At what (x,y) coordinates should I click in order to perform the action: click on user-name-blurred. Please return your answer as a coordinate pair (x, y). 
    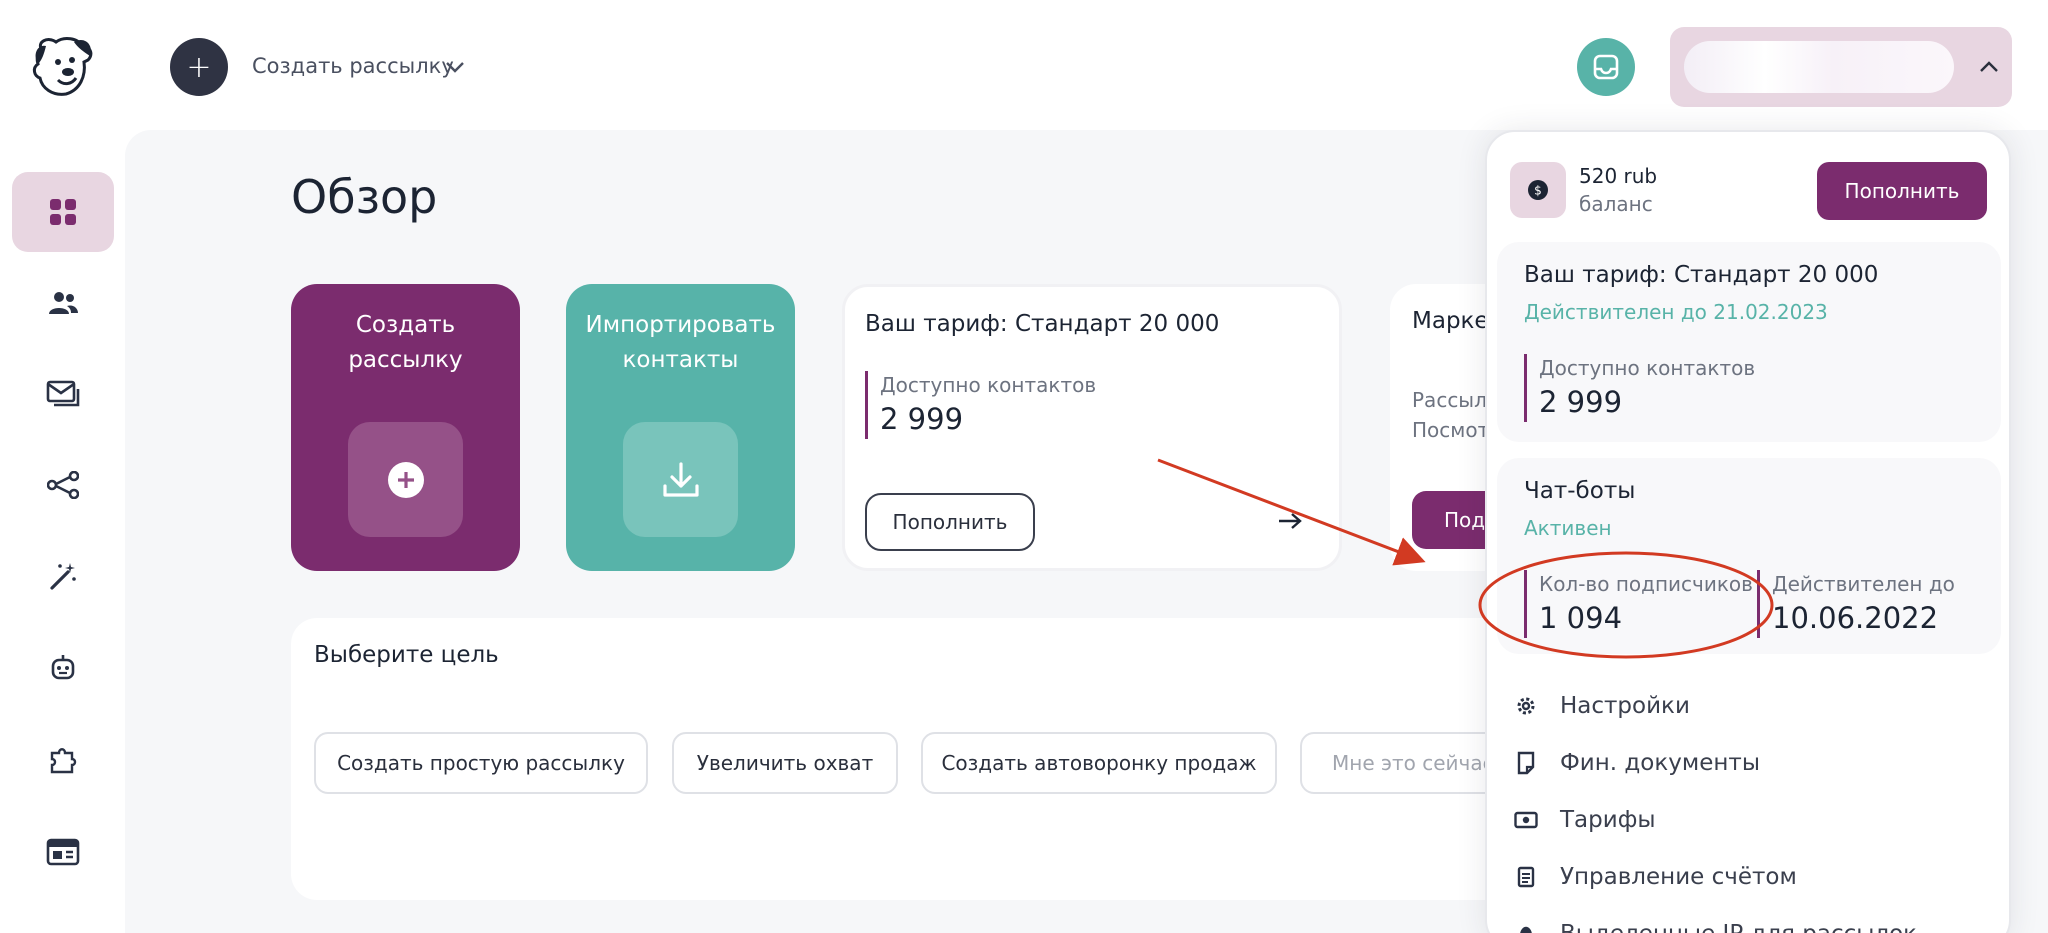
    Looking at the image, I should click on (1819, 67).